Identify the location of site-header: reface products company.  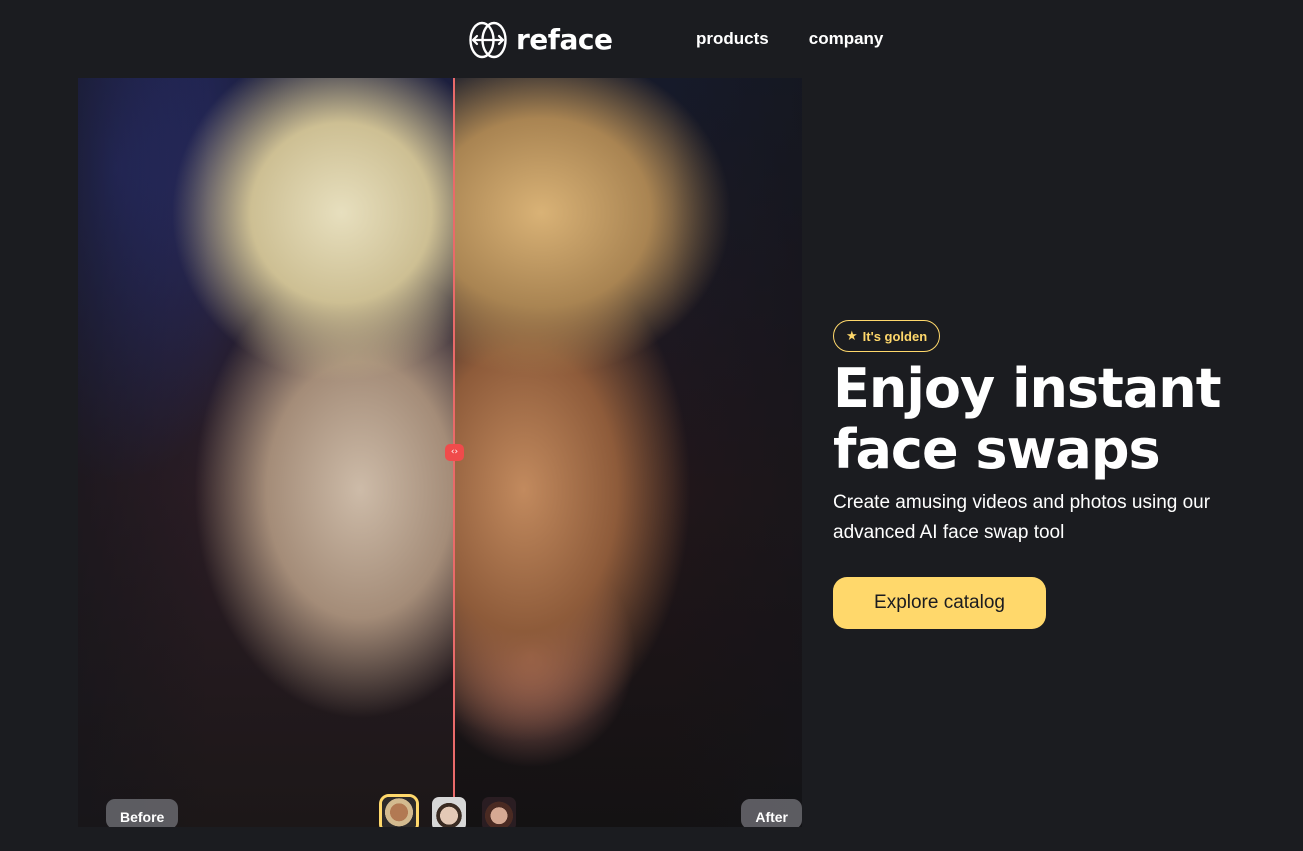
(651, 39).